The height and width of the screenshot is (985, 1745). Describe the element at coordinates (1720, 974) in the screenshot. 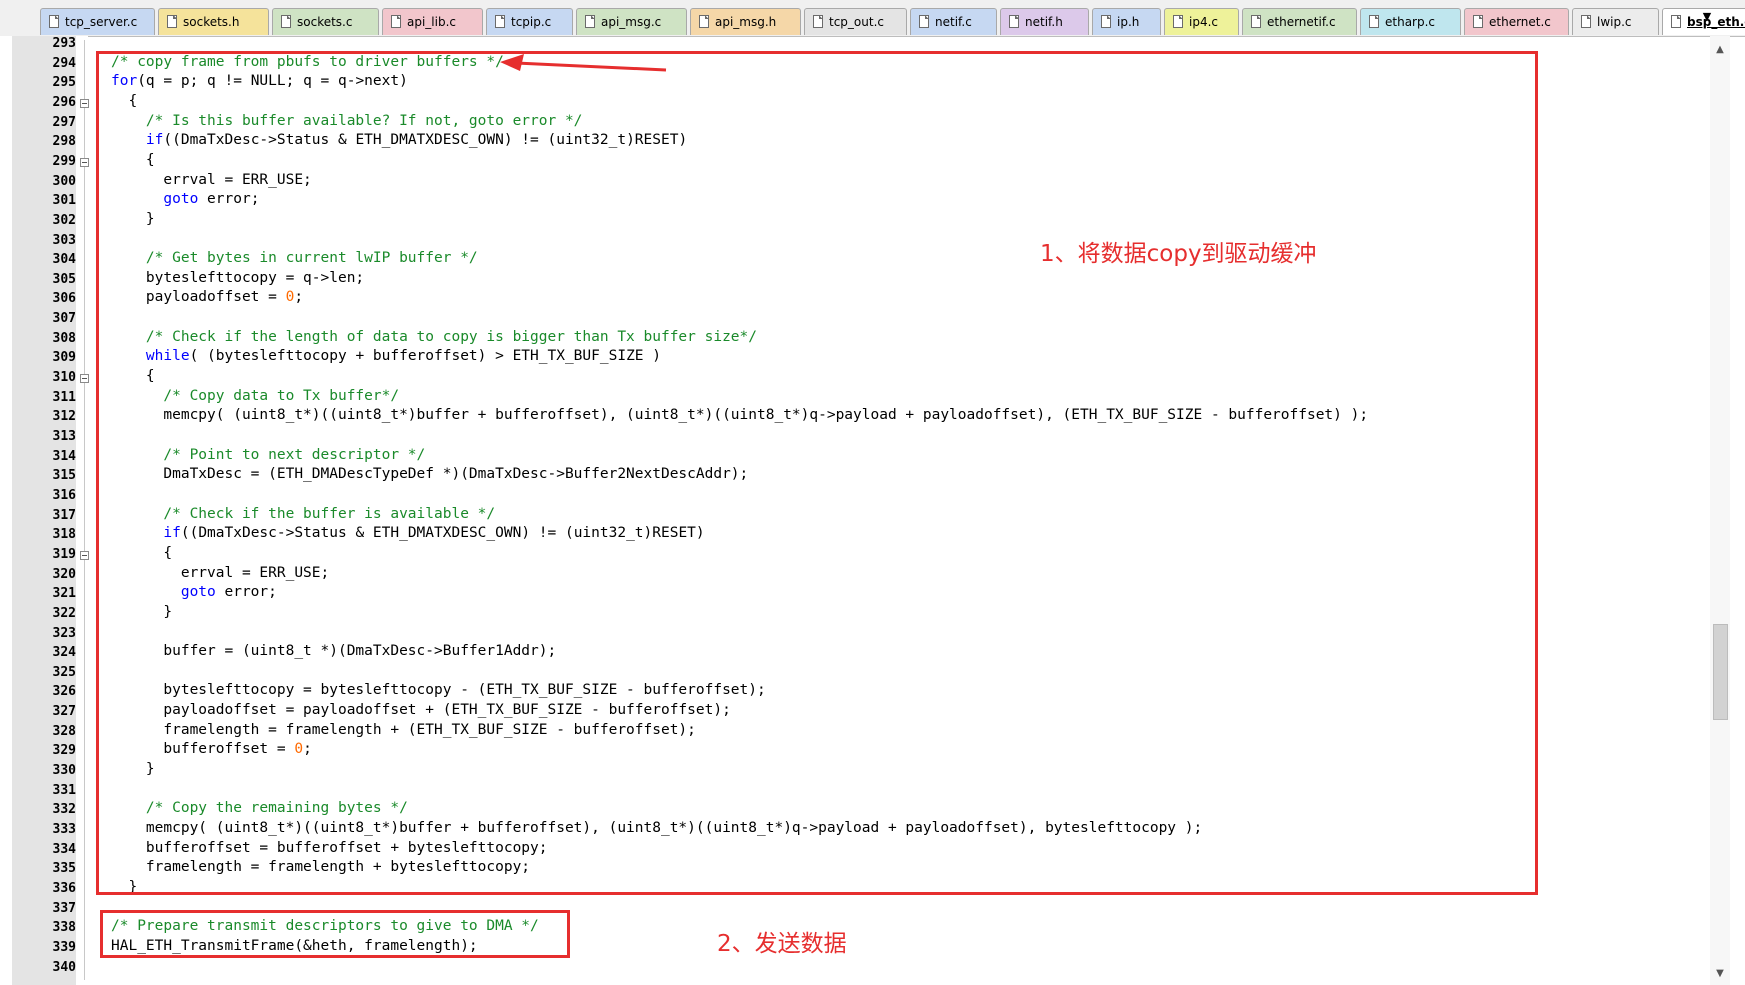

I see `scroll-down-arrow-icon: ▼` at that location.